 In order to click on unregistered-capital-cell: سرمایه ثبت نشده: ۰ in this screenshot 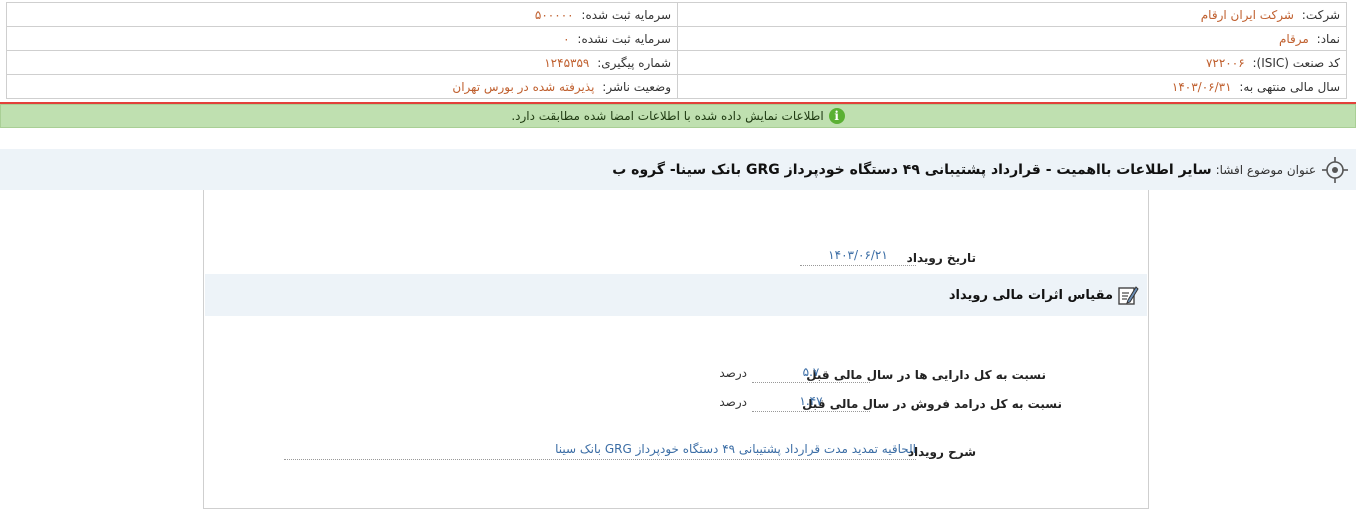, I will do `click(342, 38)`.